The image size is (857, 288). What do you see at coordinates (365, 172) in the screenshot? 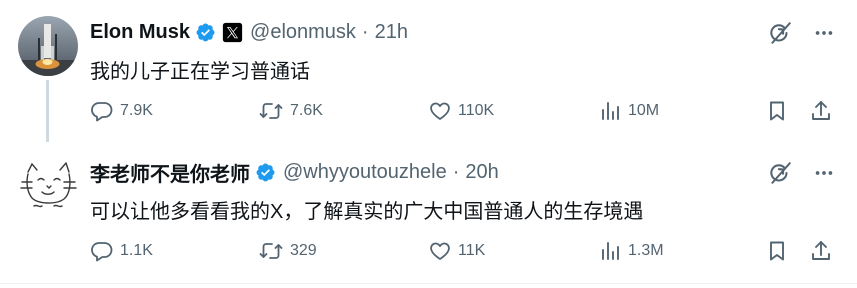
I see `author-handle: @whyyoutouzhele` at bounding box center [365, 172].